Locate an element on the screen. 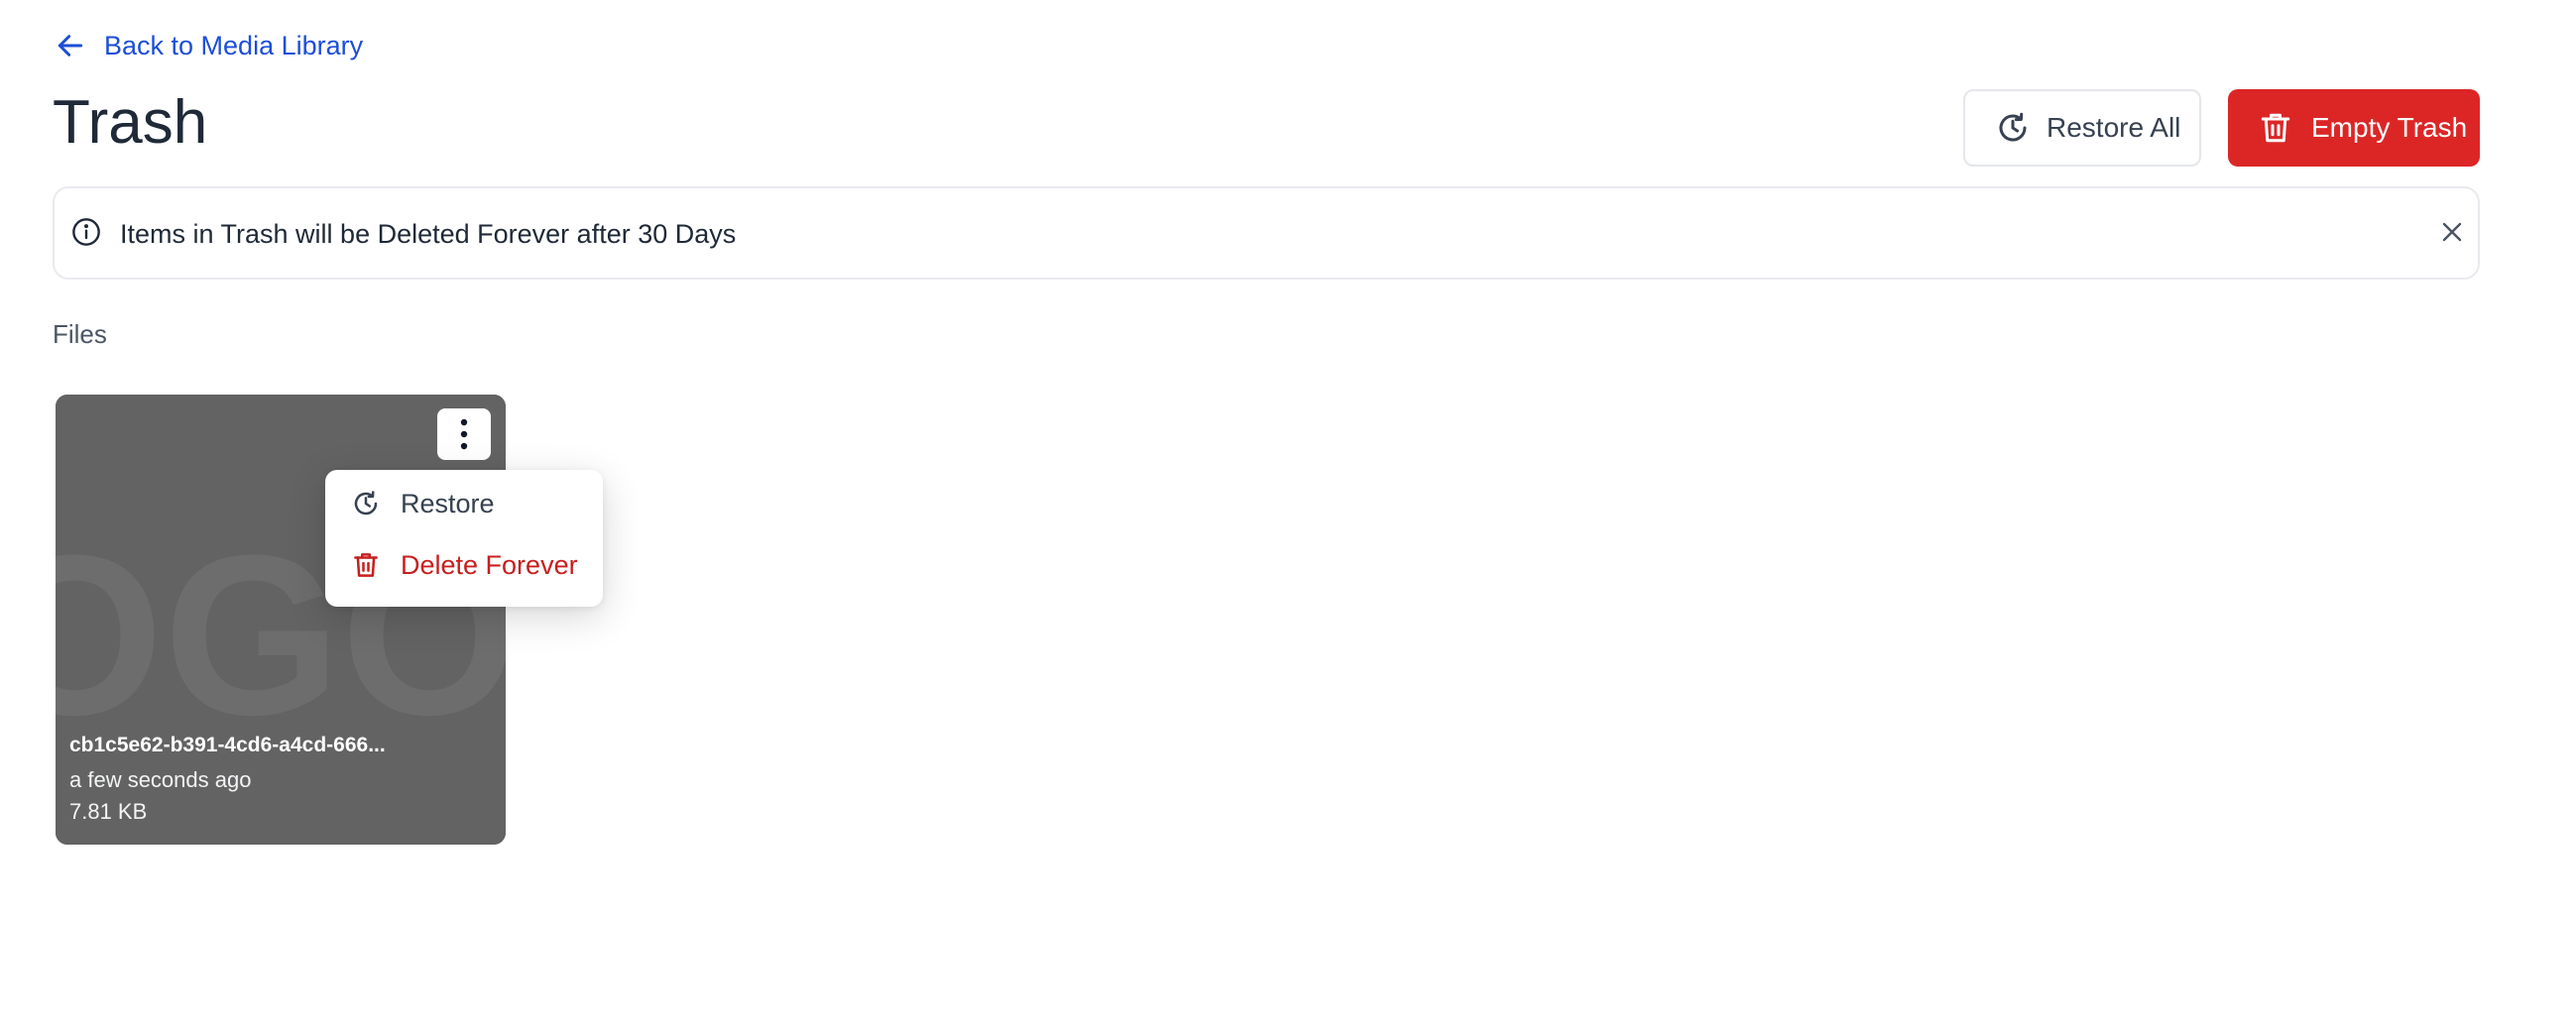  file-context-menu: Restore Delete Forever is located at coordinates (464, 538).